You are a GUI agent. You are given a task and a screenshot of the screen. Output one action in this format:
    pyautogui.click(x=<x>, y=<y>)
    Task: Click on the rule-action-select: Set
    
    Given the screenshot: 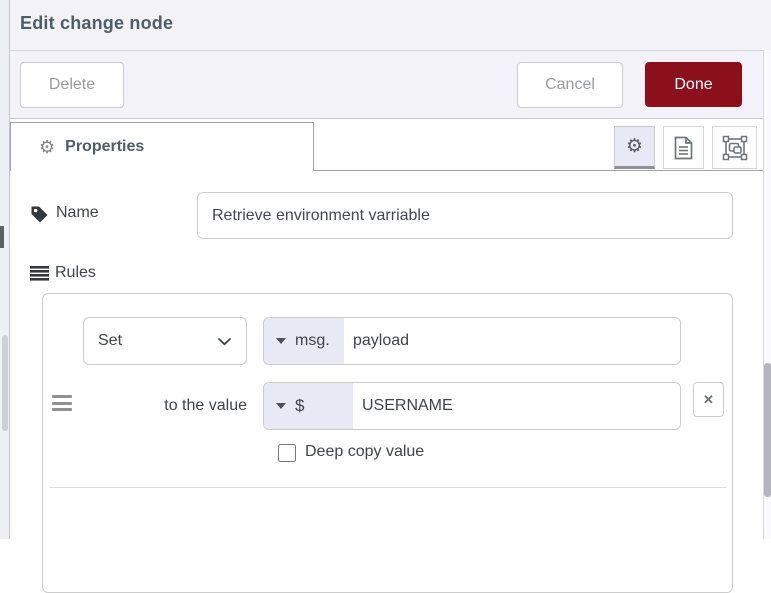 What is the action you would take?
    pyautogui.click(x=165, y=341)
    